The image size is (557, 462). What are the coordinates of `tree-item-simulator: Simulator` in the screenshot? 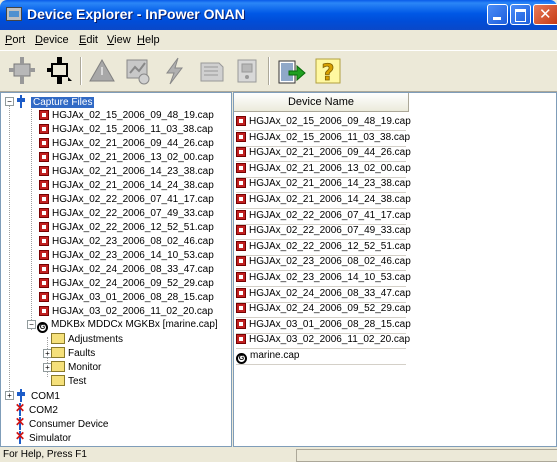 It's located at (43, 437).